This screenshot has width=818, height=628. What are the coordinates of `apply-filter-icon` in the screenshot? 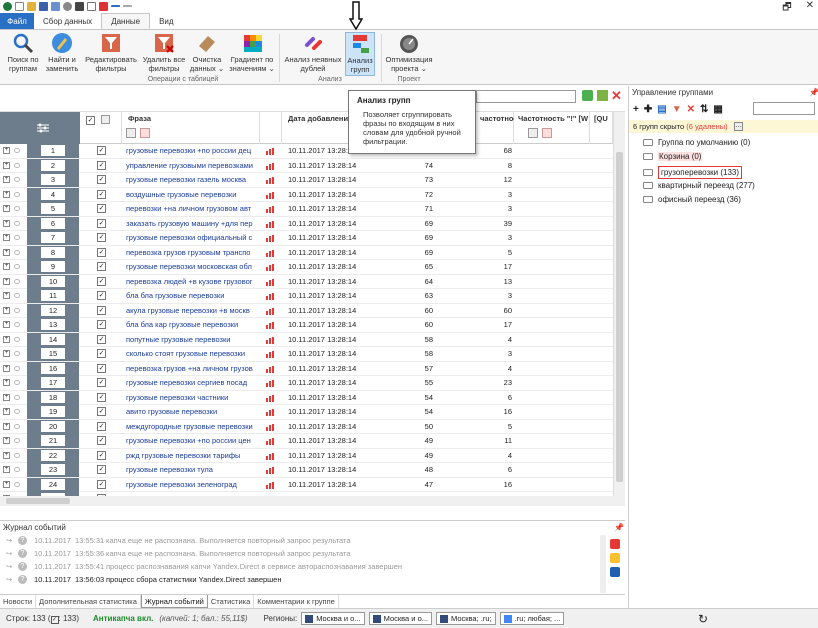 It's located at (587, 95).